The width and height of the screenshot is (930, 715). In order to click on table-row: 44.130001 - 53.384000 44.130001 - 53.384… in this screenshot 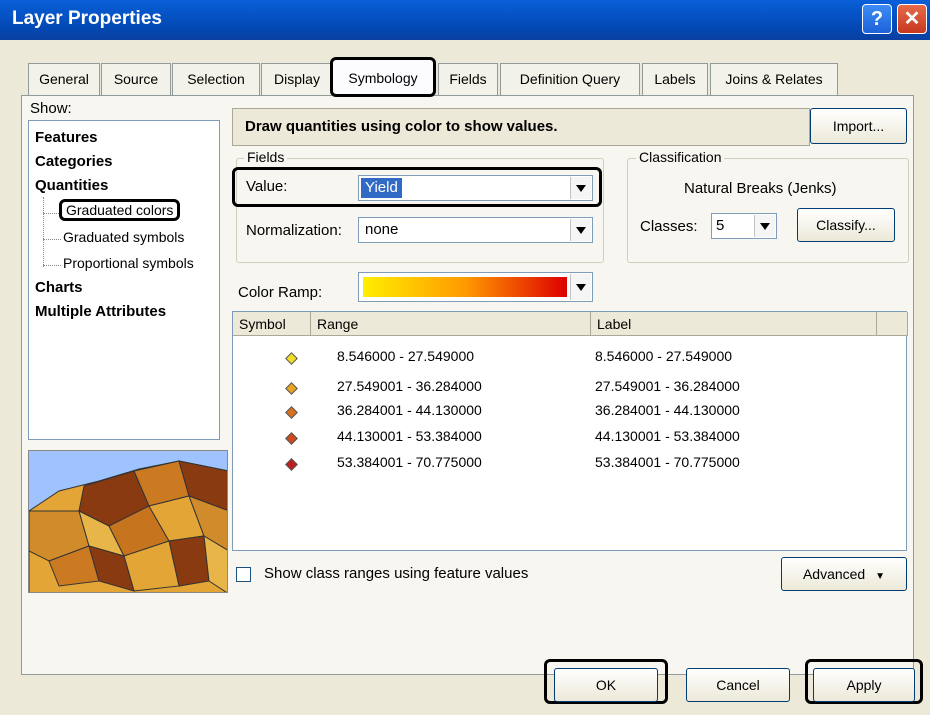, I will do `click(569, 437)`.